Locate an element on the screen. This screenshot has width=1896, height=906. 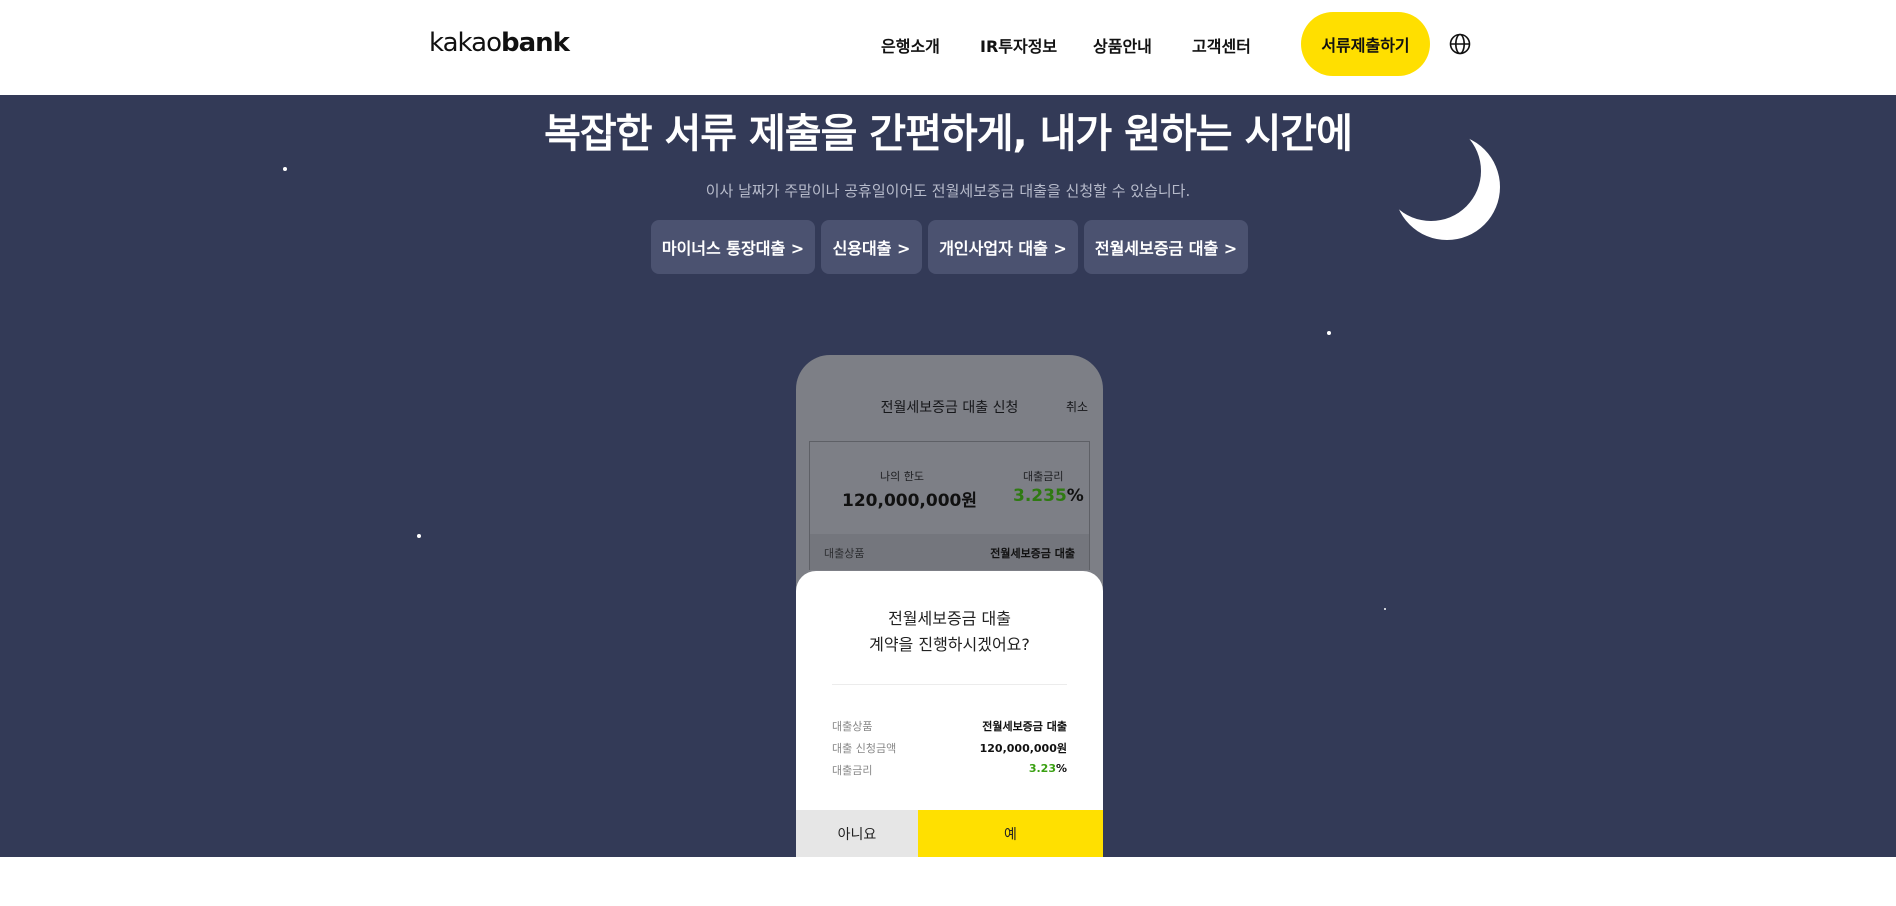
chip-minus-account-loan: 마이너스 통장대출 > is located at coordinates (733, 247).